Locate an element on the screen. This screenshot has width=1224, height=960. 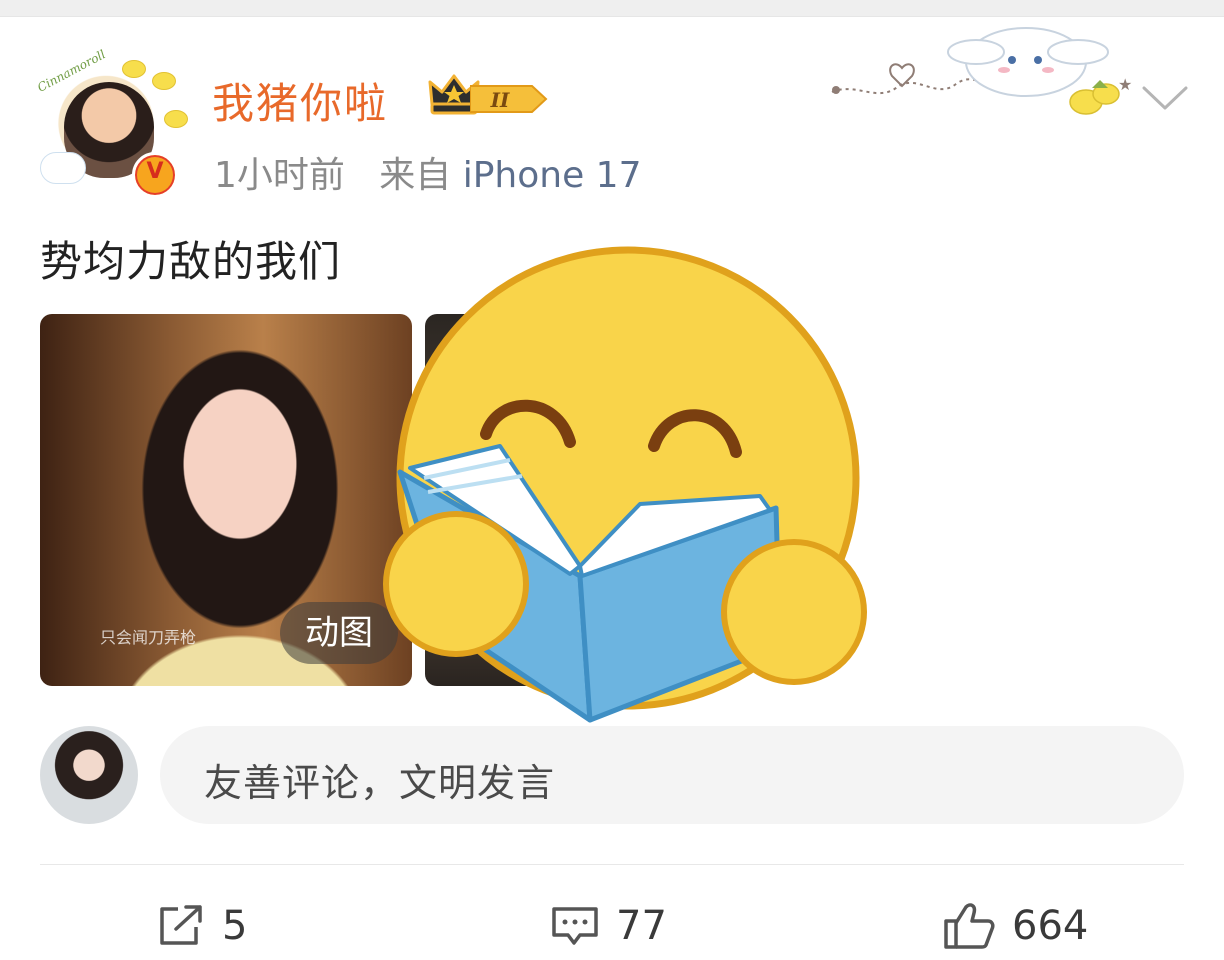
level-badge-icon: II is located at coordinates (509, 99).